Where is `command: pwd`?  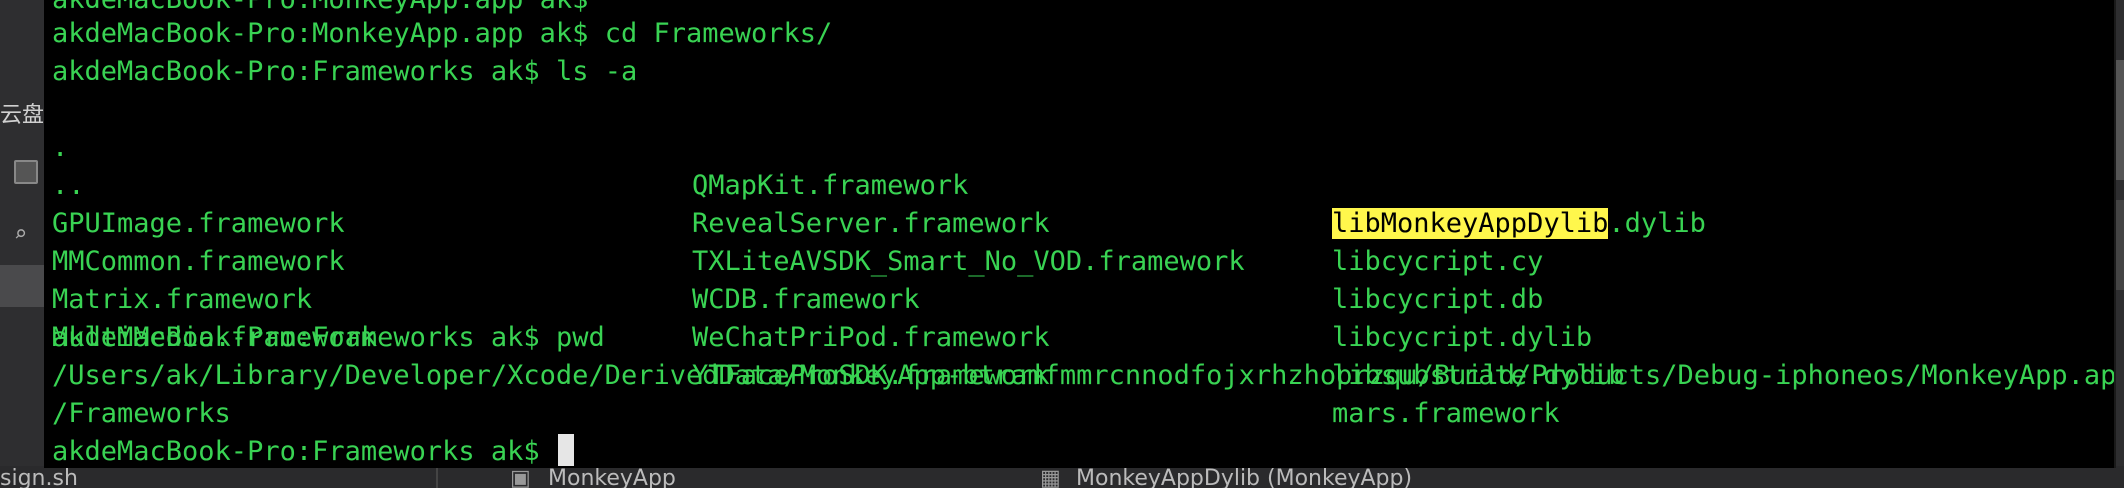 command: pwd is located at coordinates (580, 337).